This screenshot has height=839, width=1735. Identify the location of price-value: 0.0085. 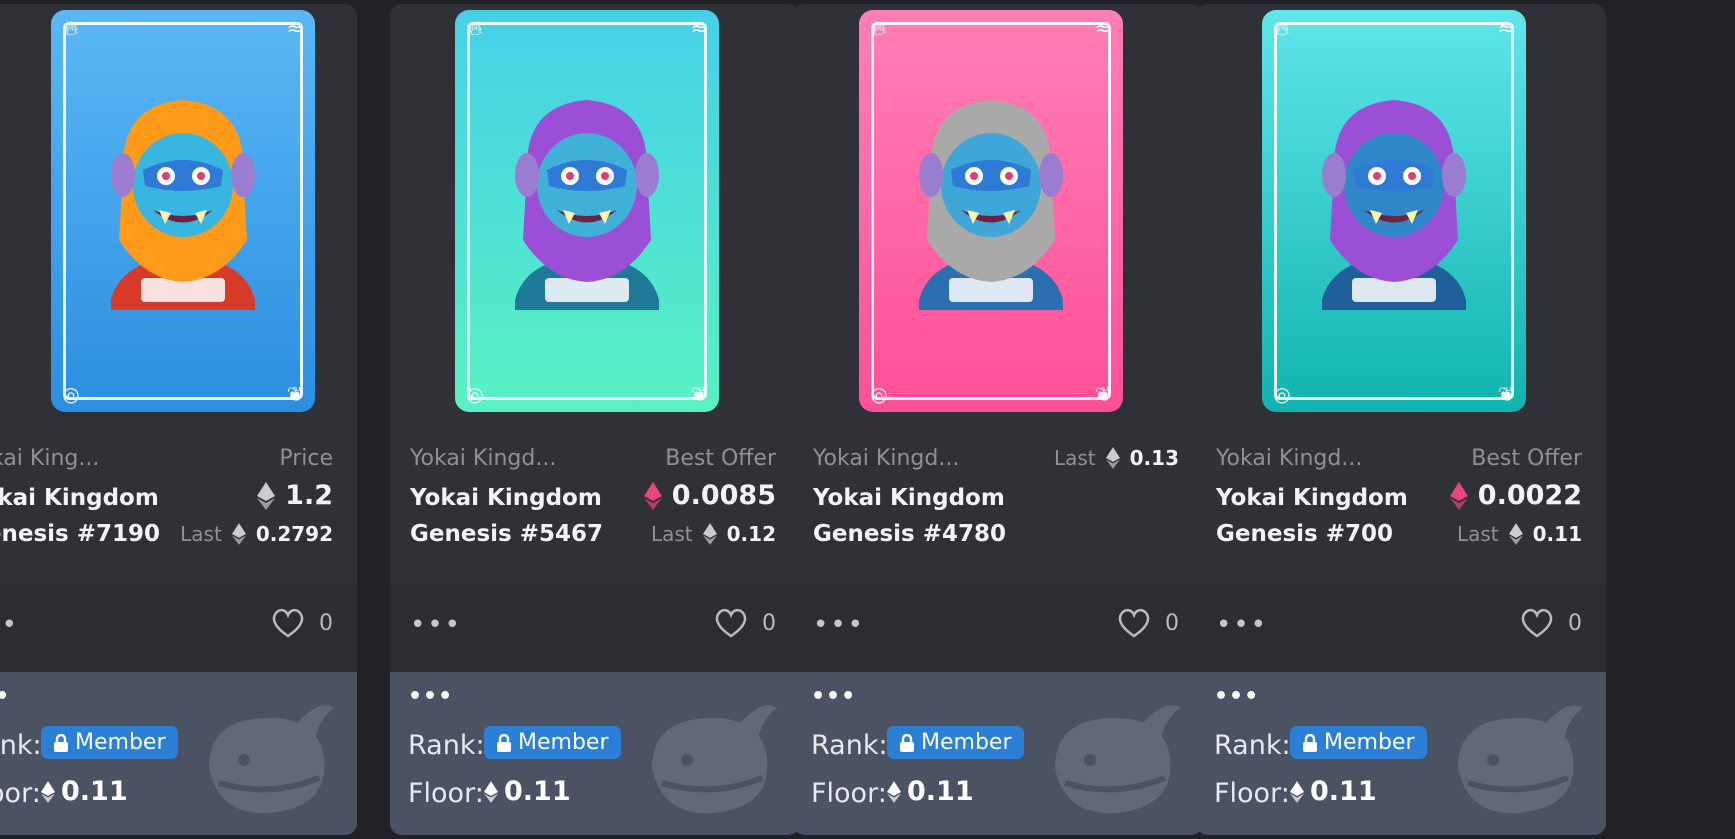
(709, 495).